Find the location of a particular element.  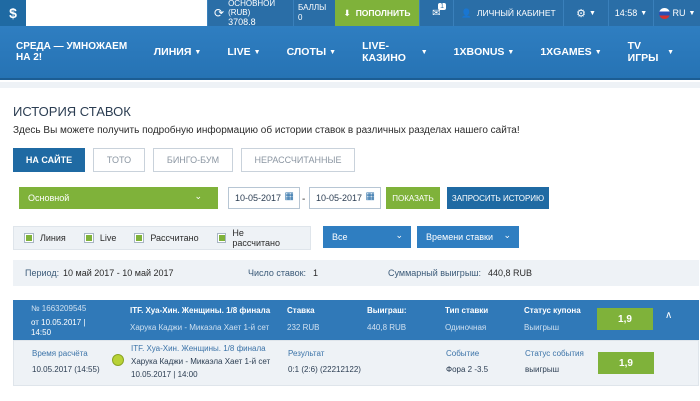

points-widget: БАЛЛЫ 0 is located at coordinates (314, 13).